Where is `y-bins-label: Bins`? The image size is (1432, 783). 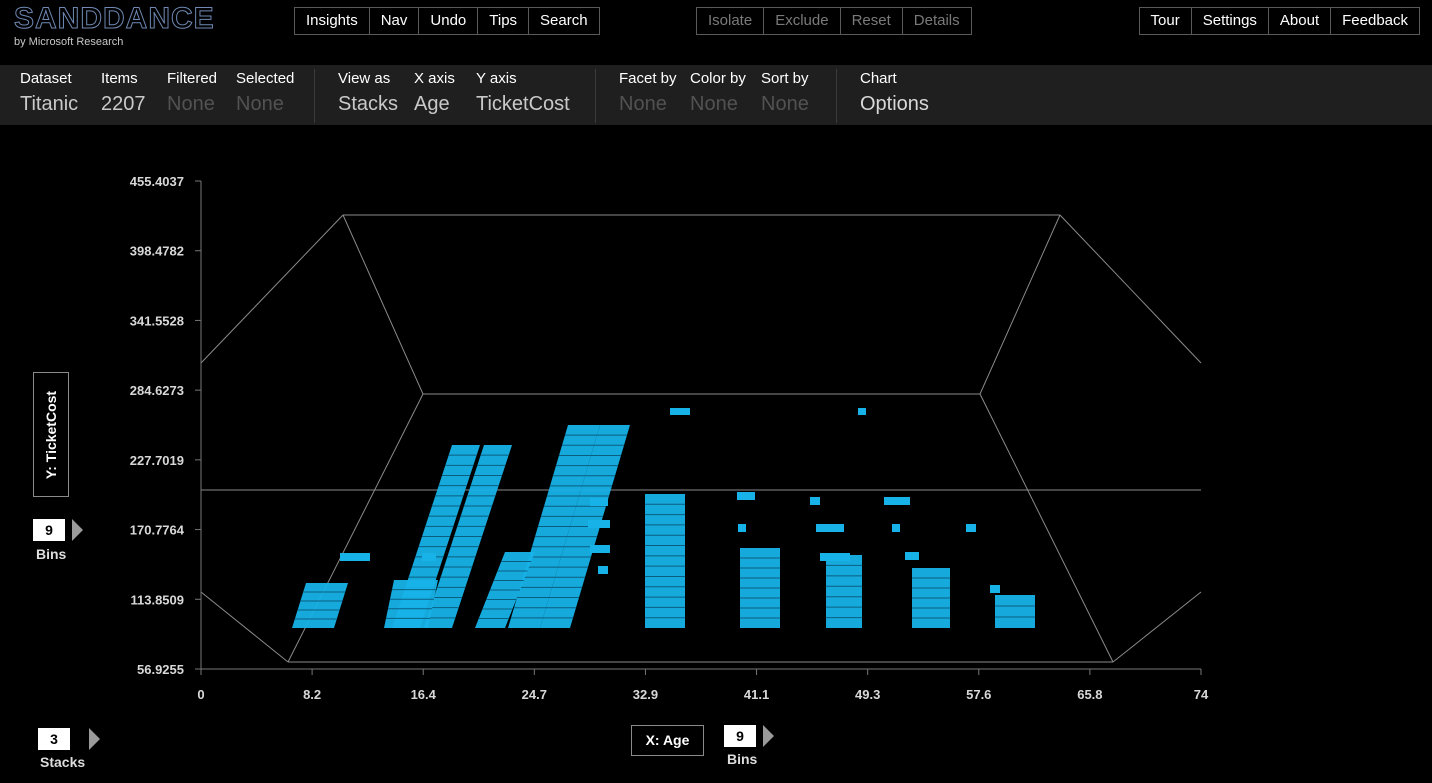 y-bins-label: Bins is located at coordinates (51, 554).